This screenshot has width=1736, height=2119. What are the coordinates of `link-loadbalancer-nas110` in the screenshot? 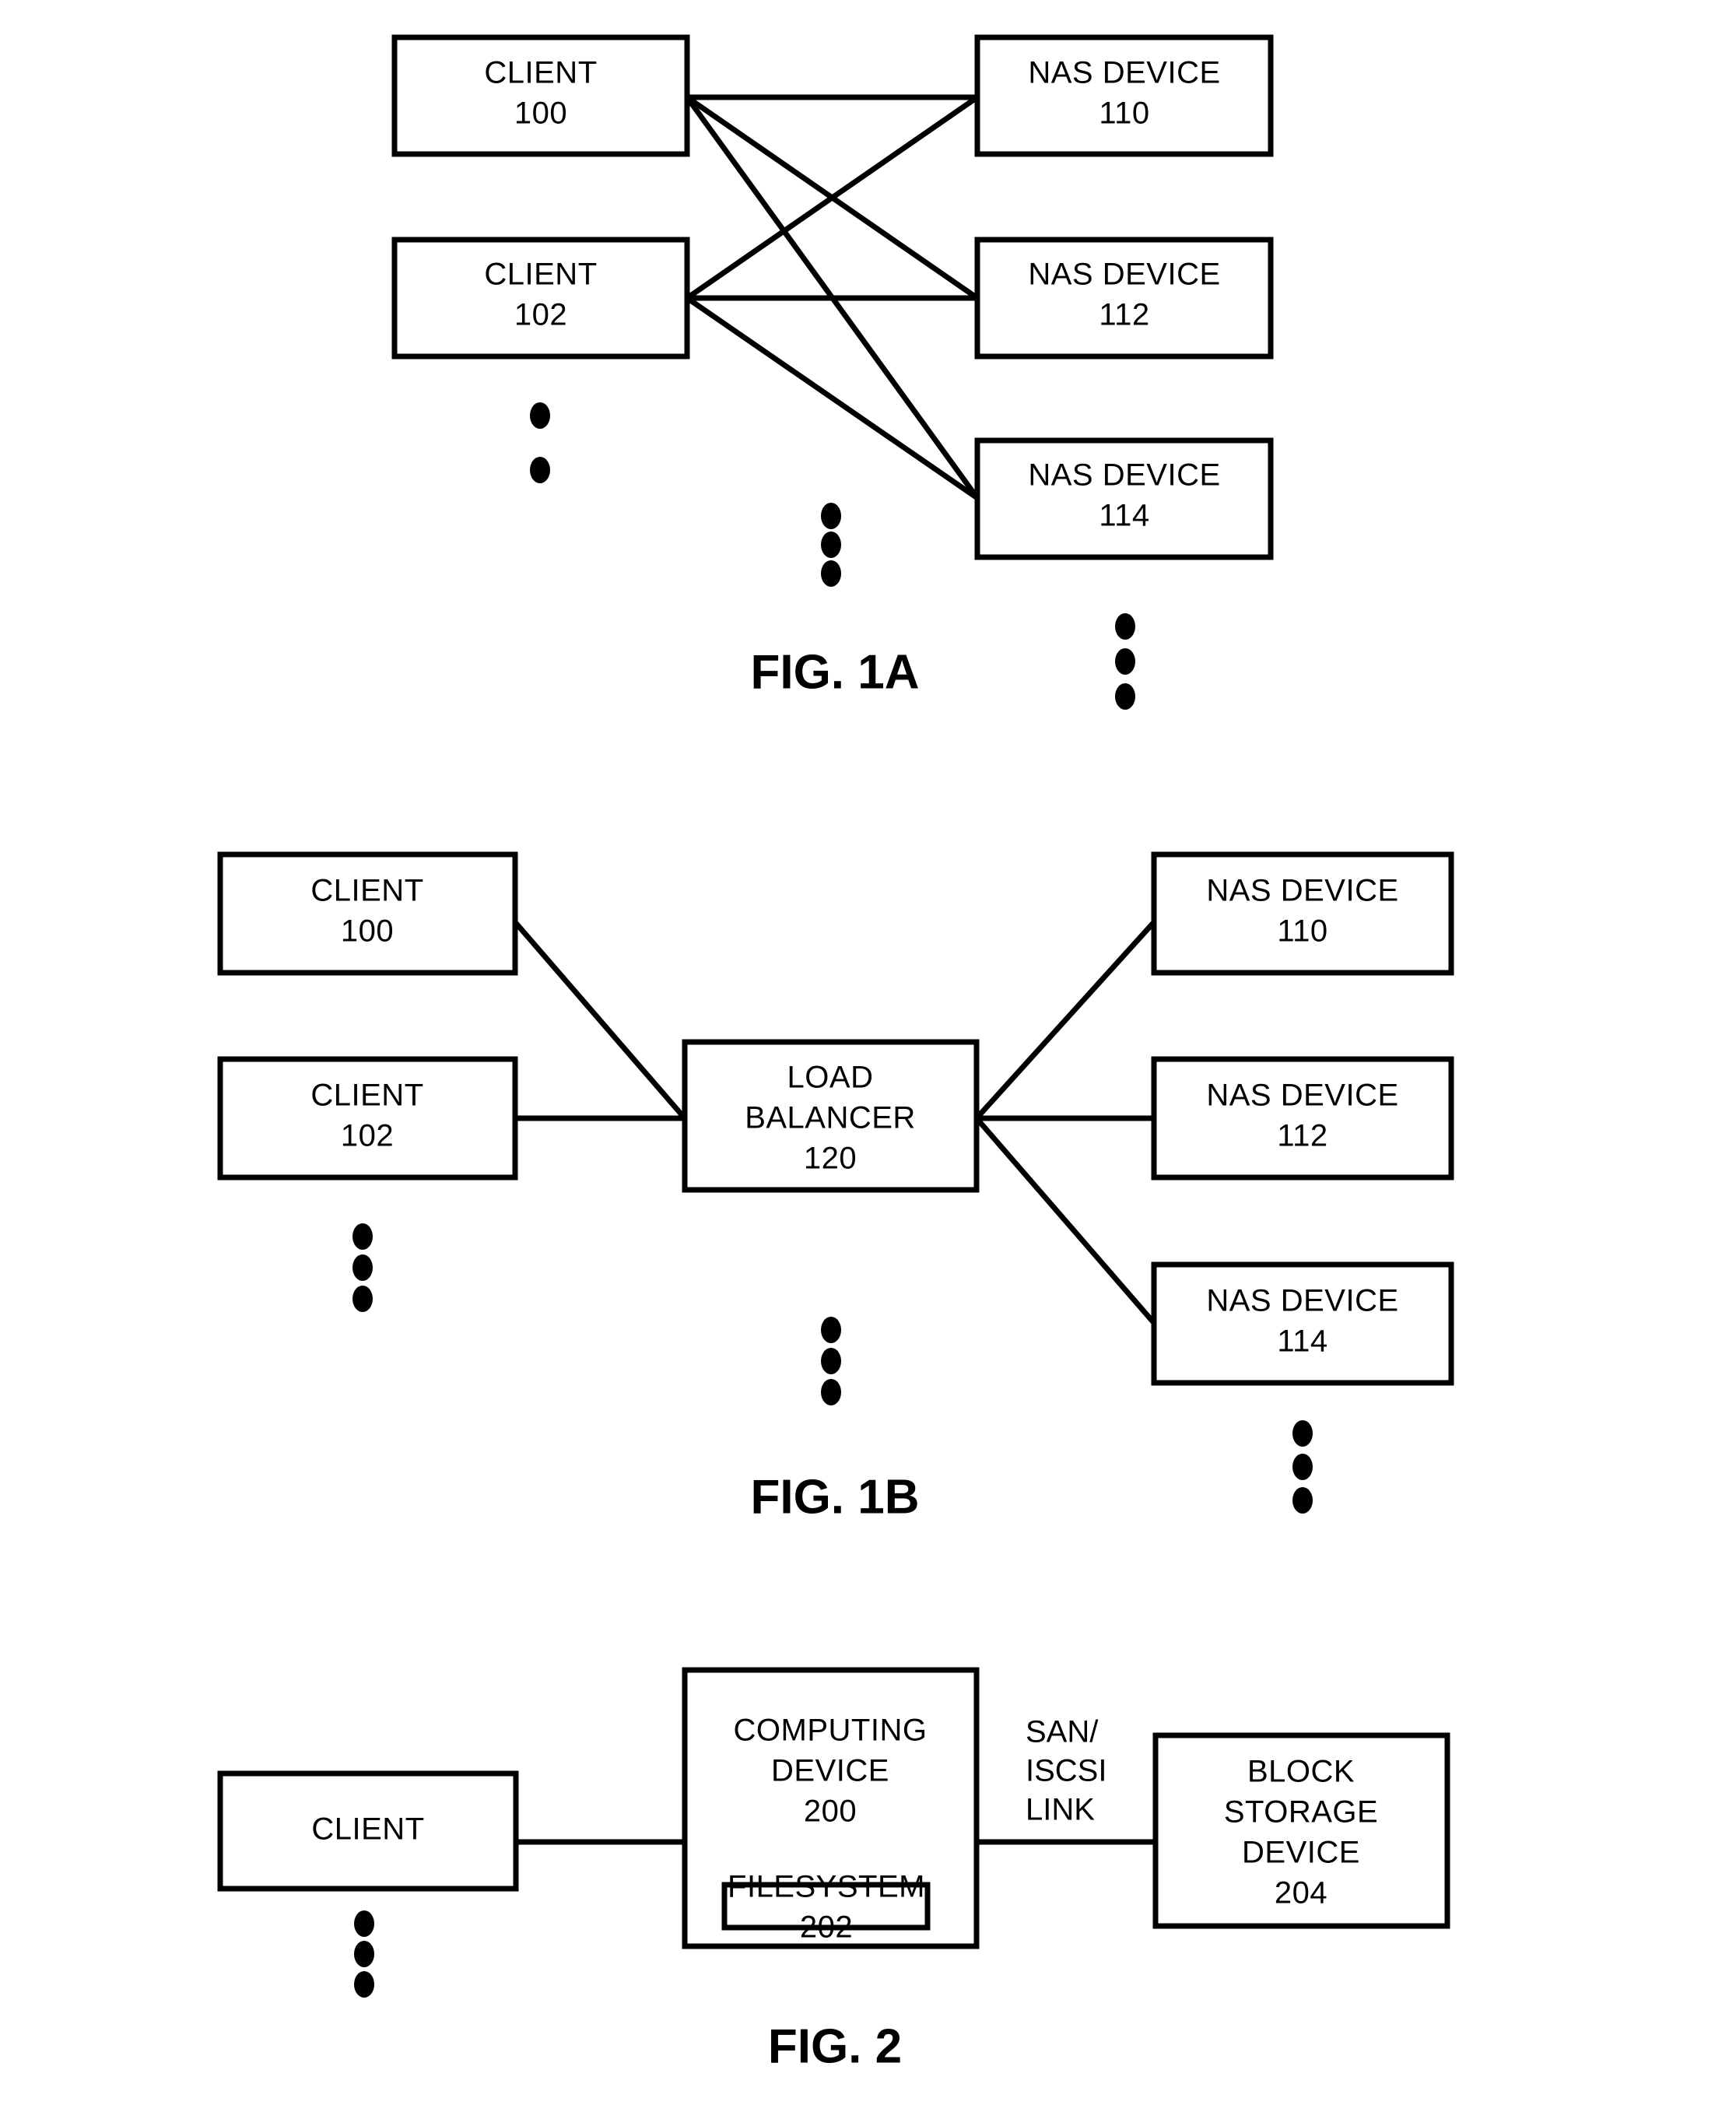 It's located at (1065, 1021).